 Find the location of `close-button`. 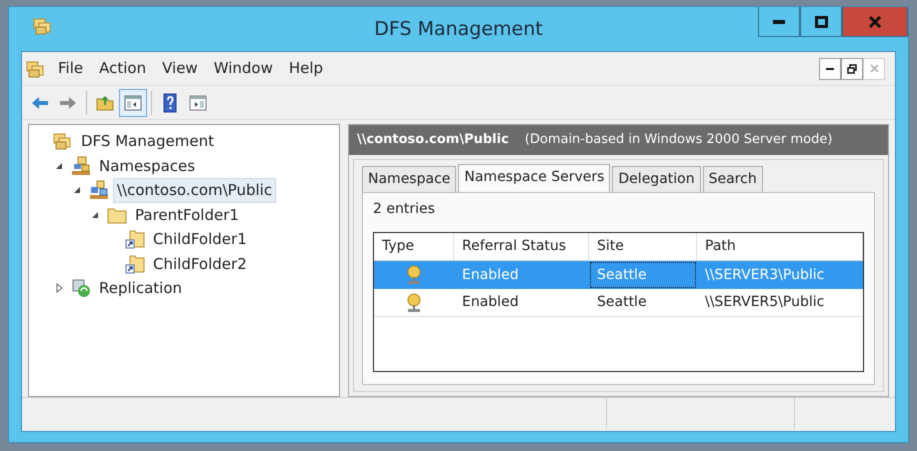

close-button is located at coordinates (875, 22).